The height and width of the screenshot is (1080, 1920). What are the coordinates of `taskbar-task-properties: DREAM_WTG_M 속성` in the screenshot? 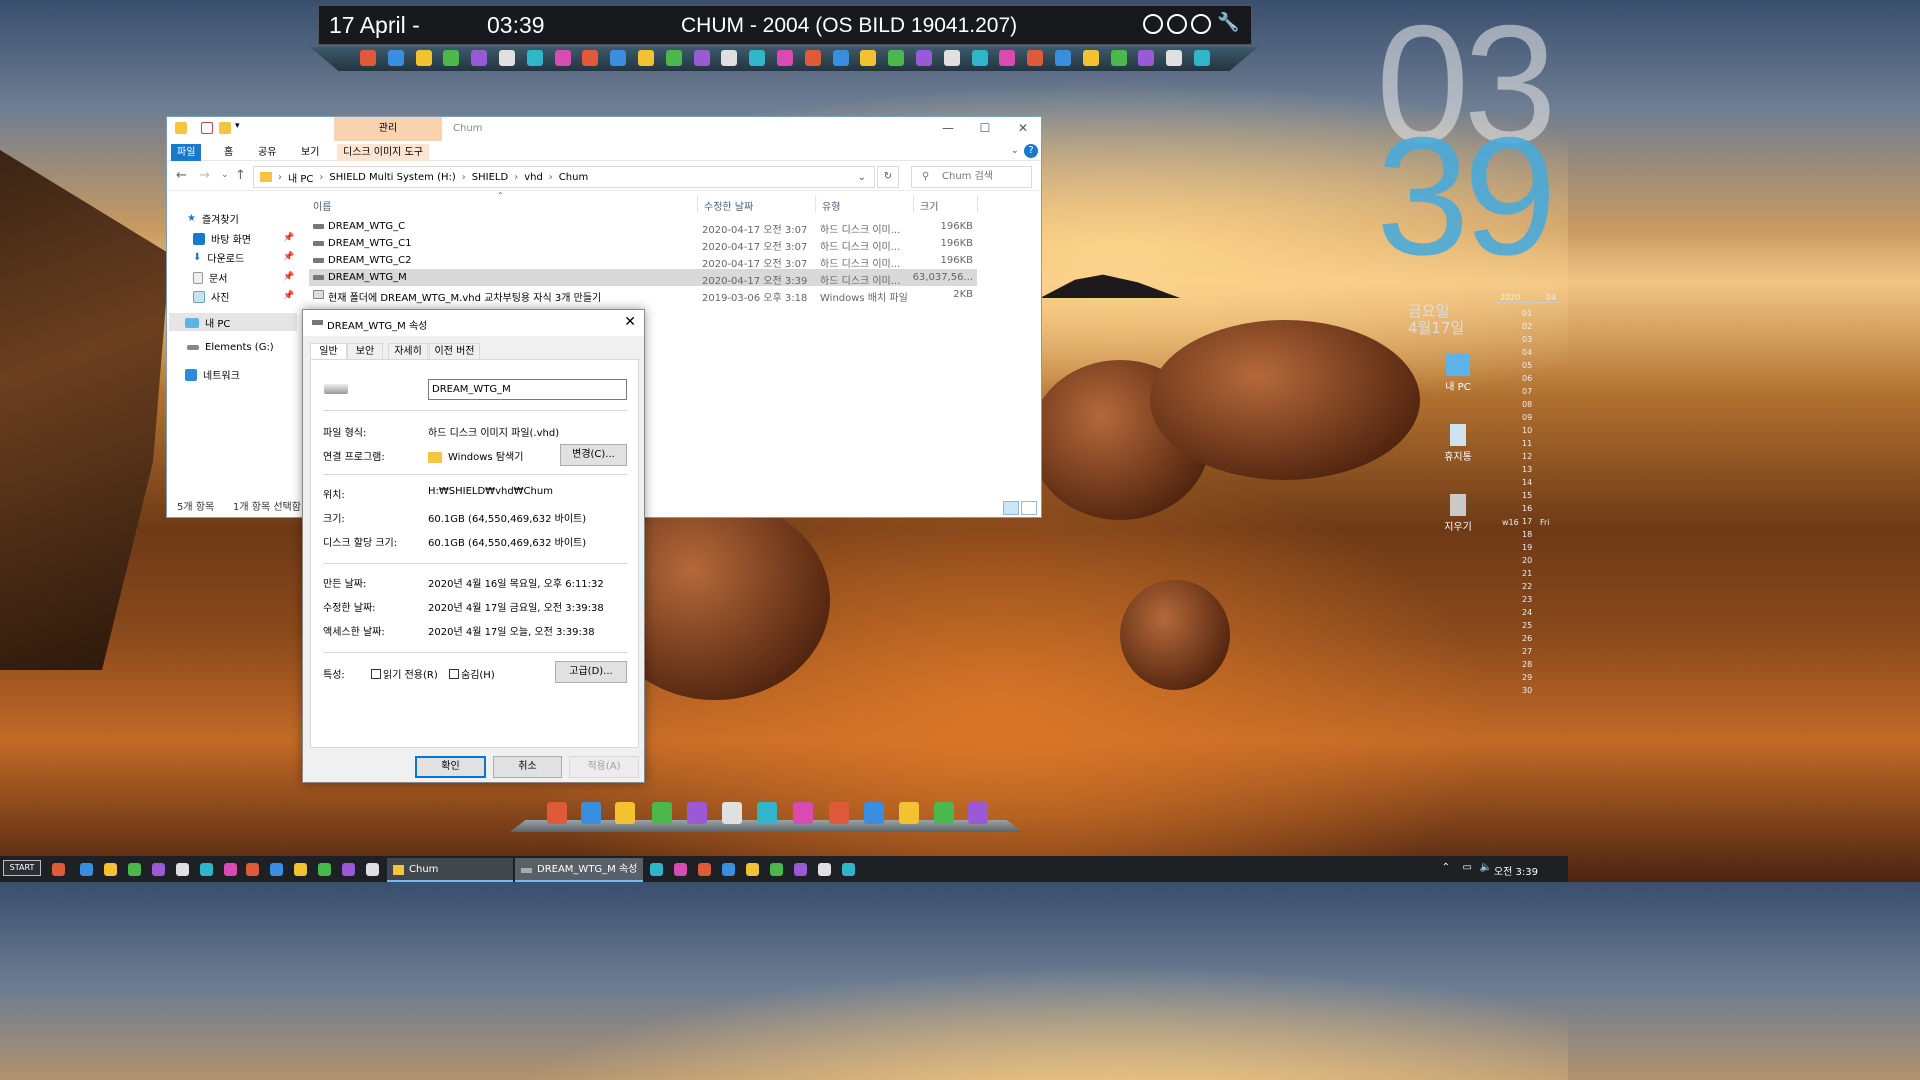 It's located at (579, 870).